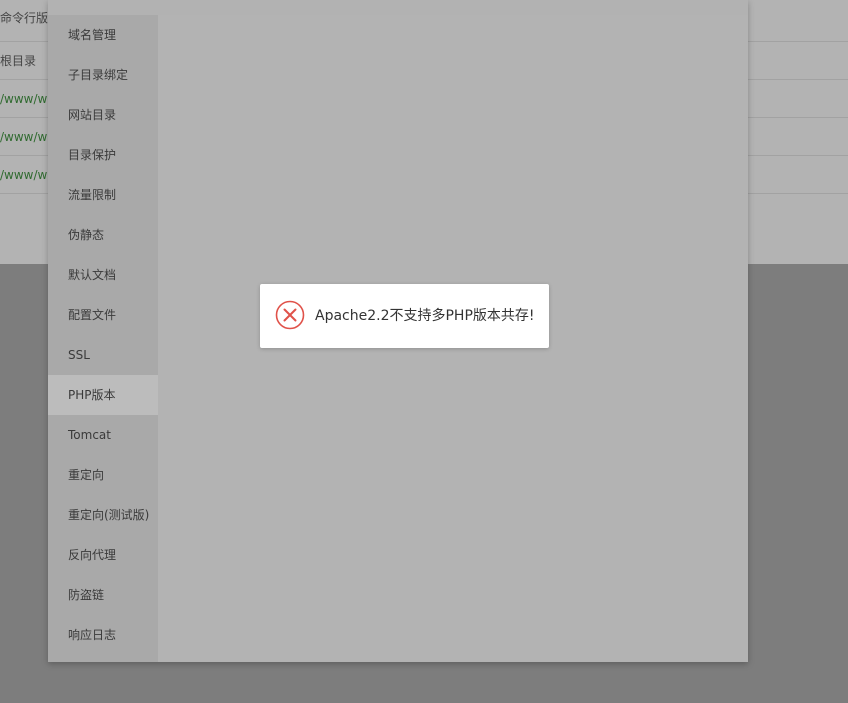 The width and height of the screenshot is (848, 703). Describe the element at coordinates (103, 635) in the screenshot. I see `sidebar-item-response-log: 响应日志` at that location.